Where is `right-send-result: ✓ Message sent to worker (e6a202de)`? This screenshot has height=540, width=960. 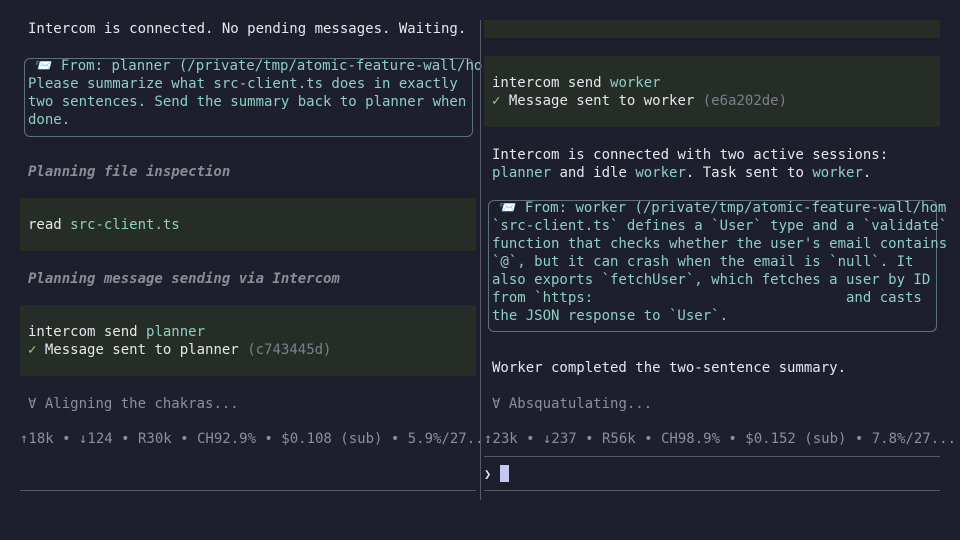
right-send-result: ✓ Message sent to worker (e6a202de) is located at coordinates (640, 101).